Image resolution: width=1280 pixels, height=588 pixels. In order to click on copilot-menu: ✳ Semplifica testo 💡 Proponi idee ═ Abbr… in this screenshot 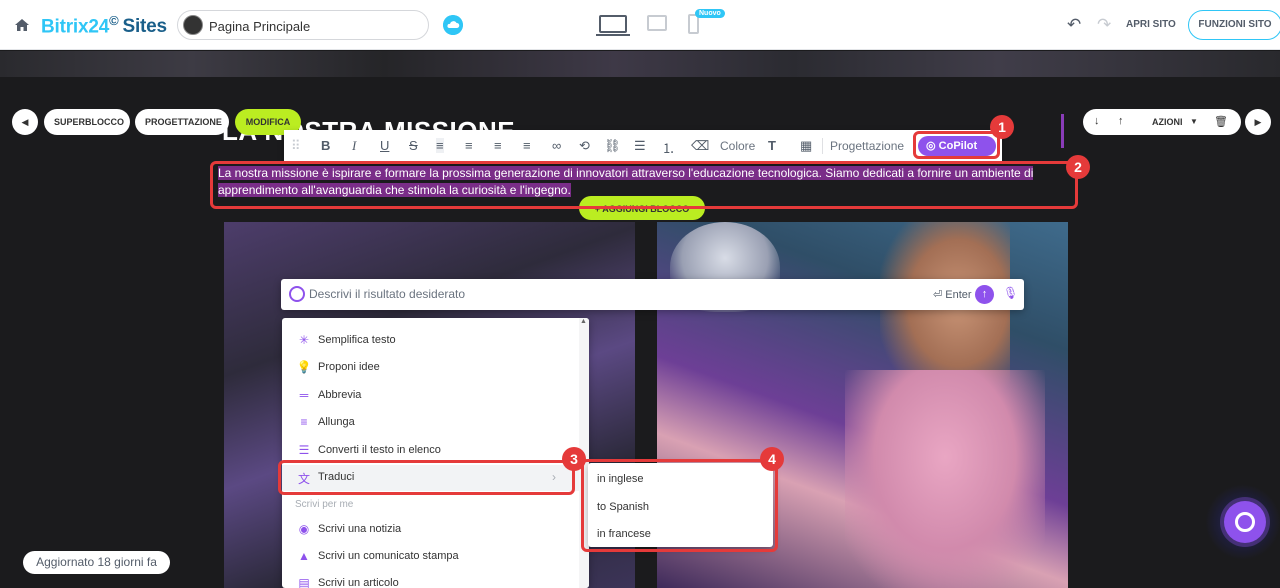, I will do `click(435, 453)`.